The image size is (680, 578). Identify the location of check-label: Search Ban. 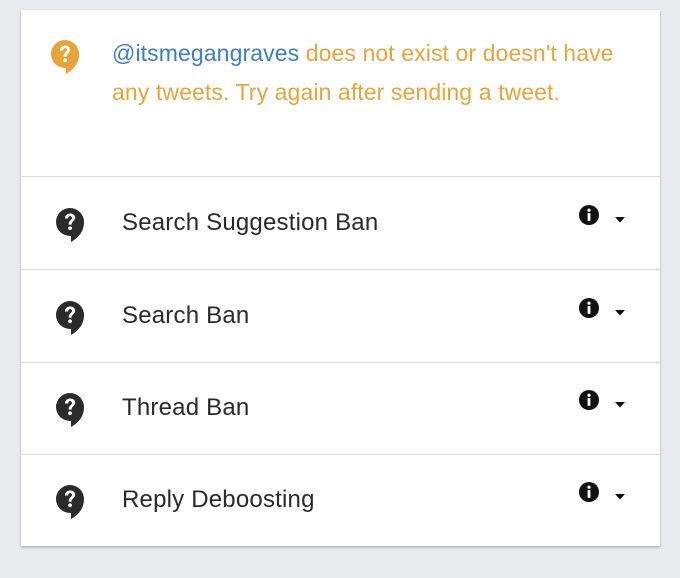
(186, 315).